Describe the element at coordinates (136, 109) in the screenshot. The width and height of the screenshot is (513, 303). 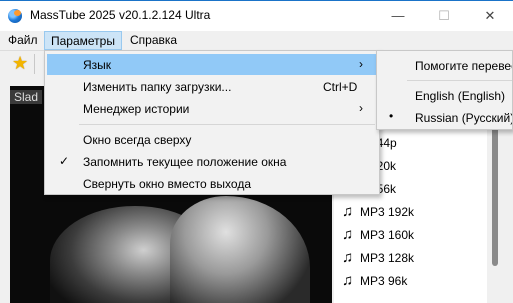
I see `menu-item-label: Менеджер истории` at that location.